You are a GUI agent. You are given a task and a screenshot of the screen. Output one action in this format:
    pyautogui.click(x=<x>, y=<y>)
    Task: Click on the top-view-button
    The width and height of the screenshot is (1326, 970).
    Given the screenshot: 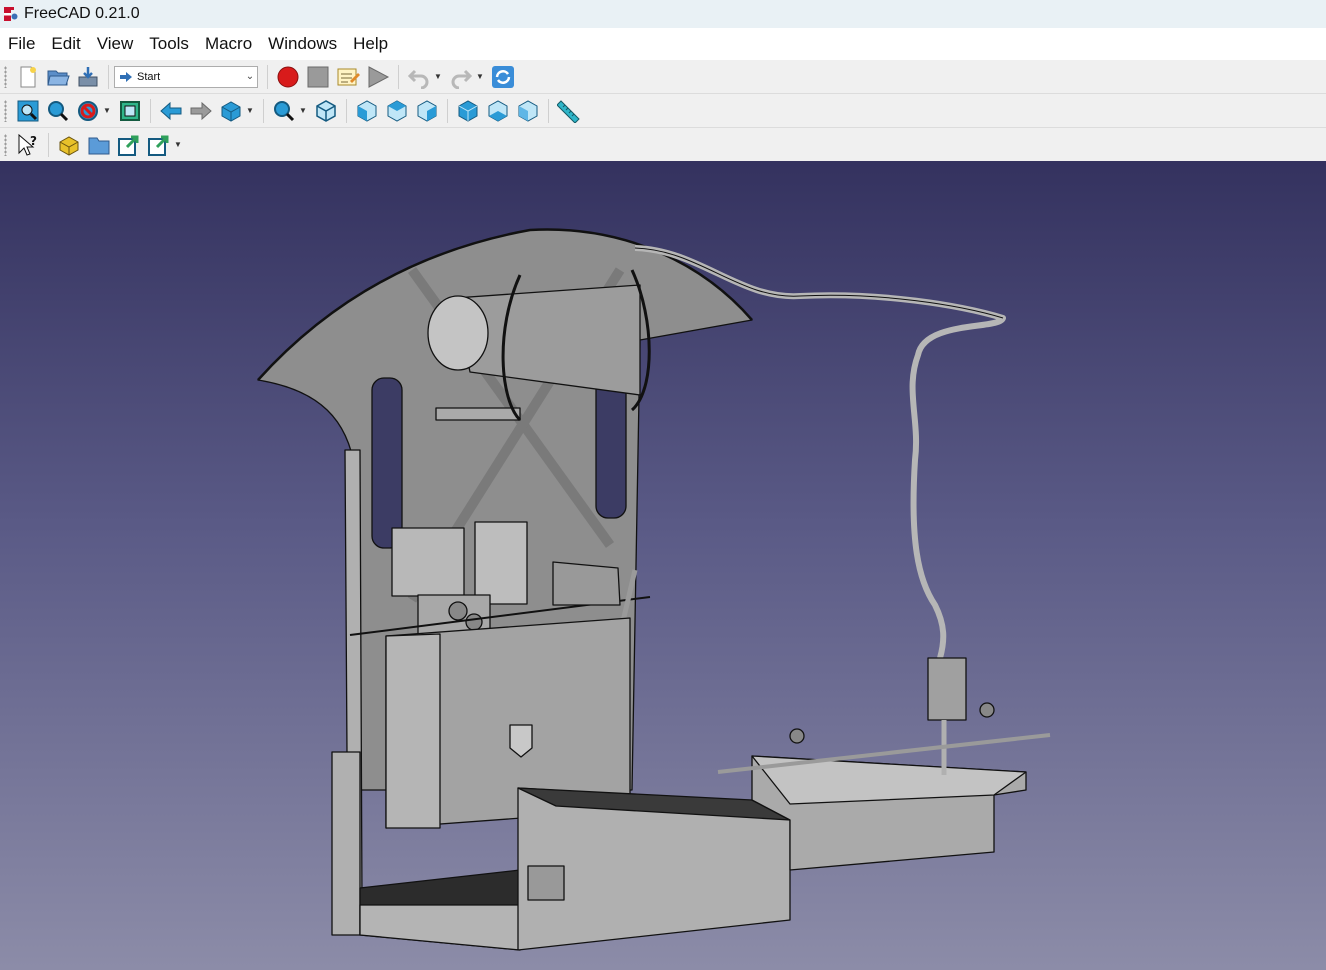 What is the action you would take?
    pyautogui.click(x=397, y=111)
    